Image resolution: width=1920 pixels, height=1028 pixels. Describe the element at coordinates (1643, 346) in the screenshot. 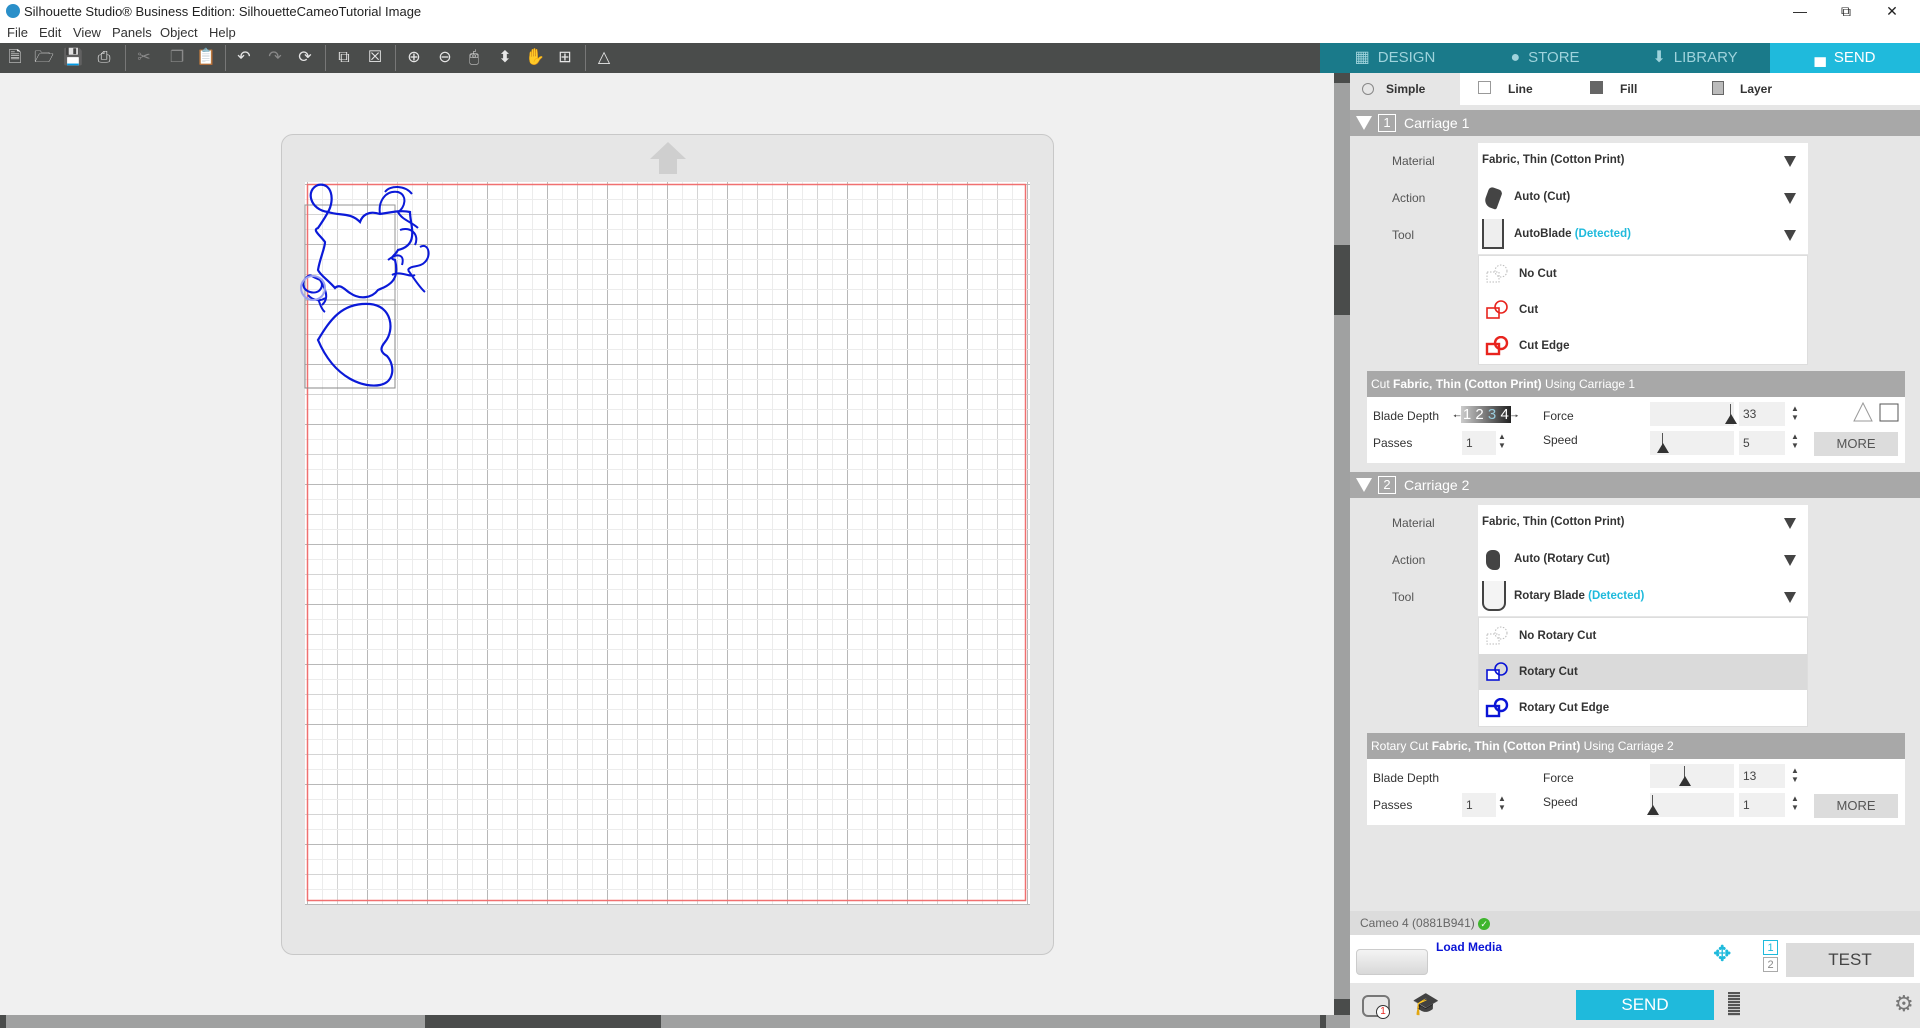

I see `option-cut-edge: Cut Edge` at that location.